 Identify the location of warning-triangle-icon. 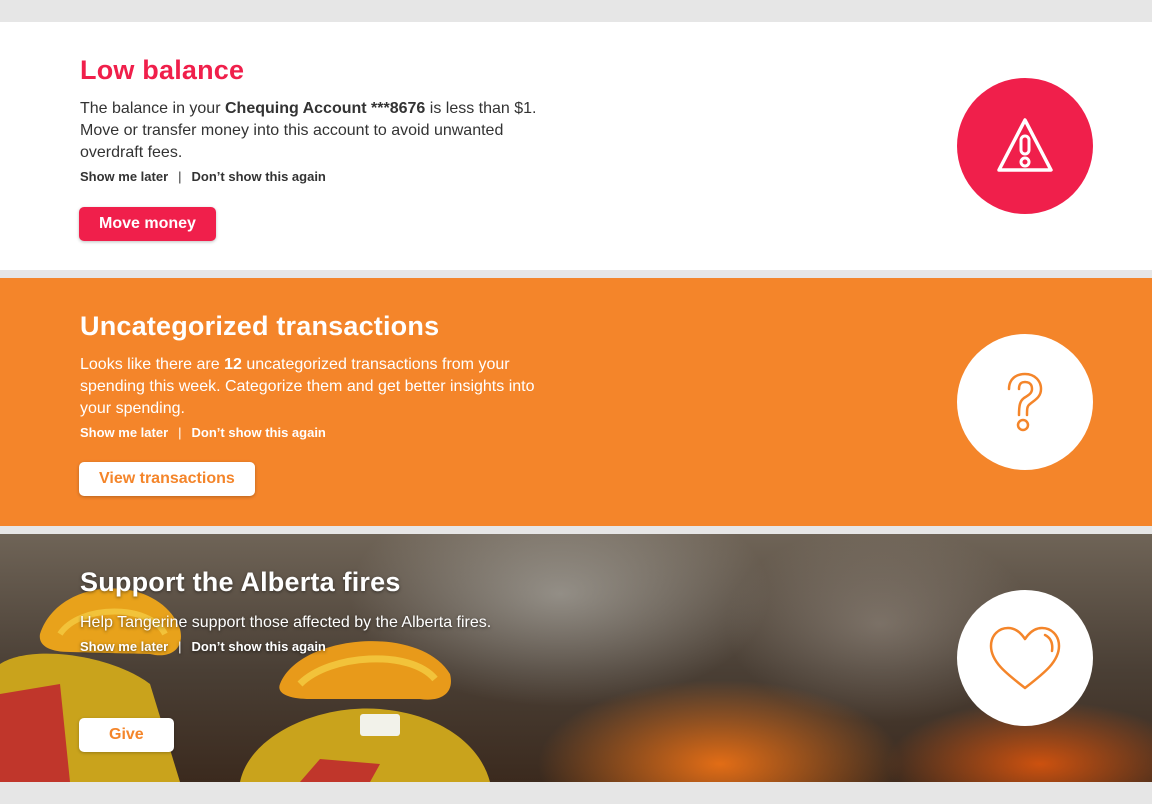
(1025, 145).